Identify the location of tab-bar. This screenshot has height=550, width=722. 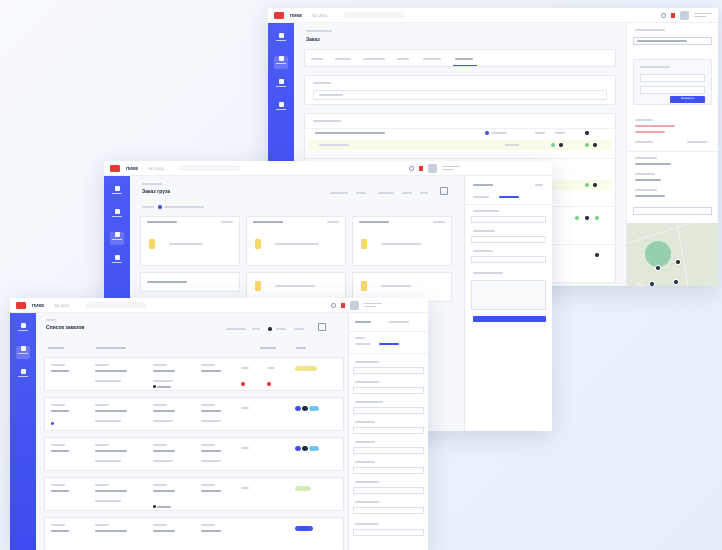
(460, 58).